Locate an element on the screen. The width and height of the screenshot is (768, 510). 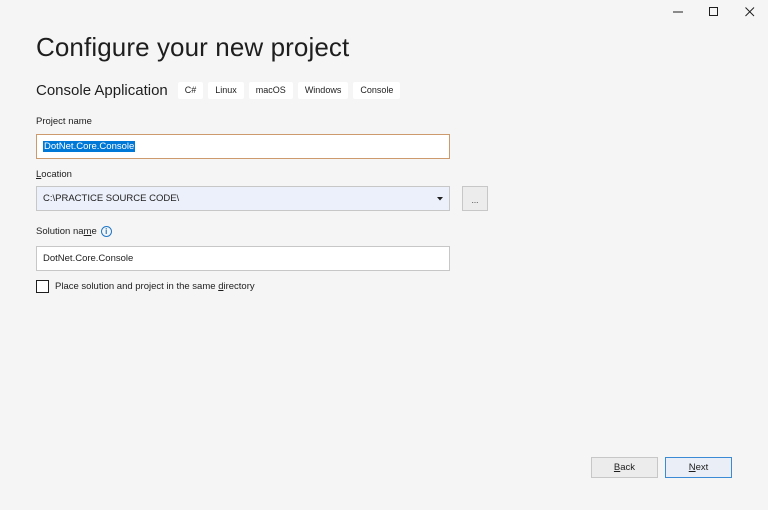
window-controls is located at coordinates (714, 12).